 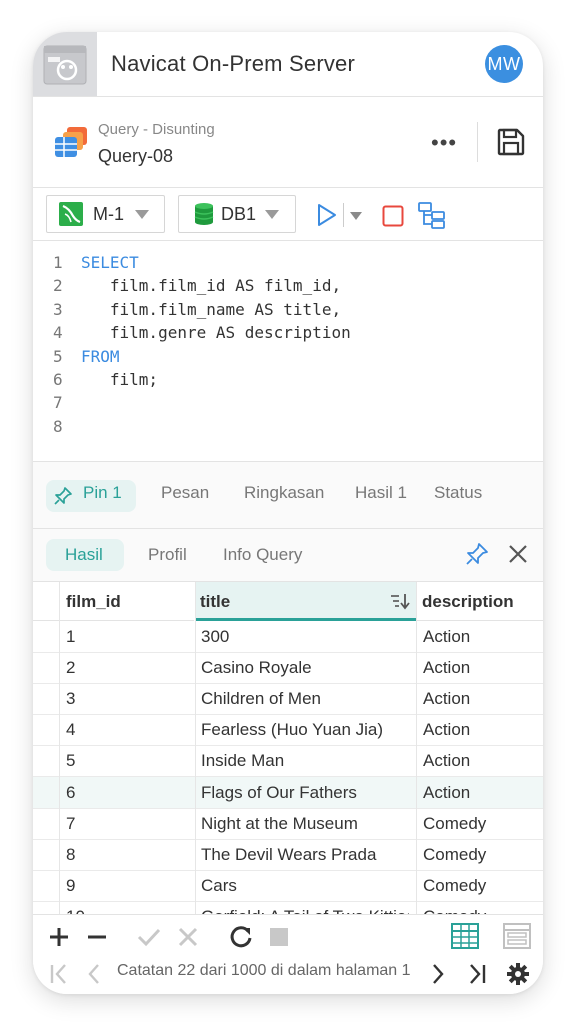 I want to click on table-cell: Fearless (Huo Yuan Jia), so click(x=305, y=730).